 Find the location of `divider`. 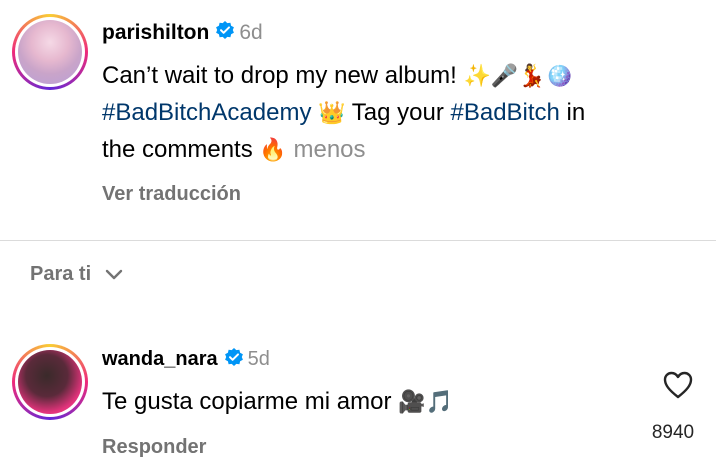

divider is located at coordinates (358, 240).